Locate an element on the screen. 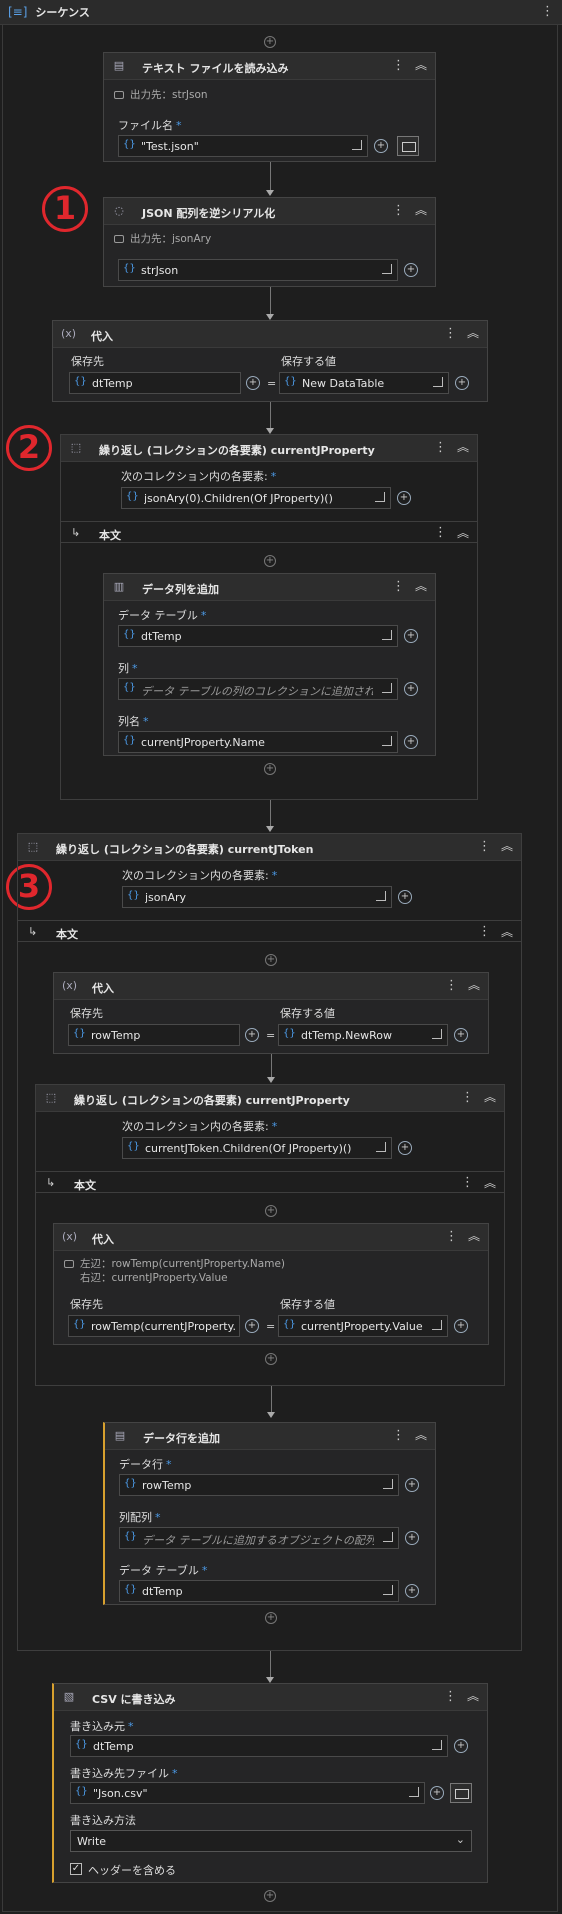 This screenshot has width=562, height=1914. source-input: {} dtTemp is located at coordinates (259, 1746).